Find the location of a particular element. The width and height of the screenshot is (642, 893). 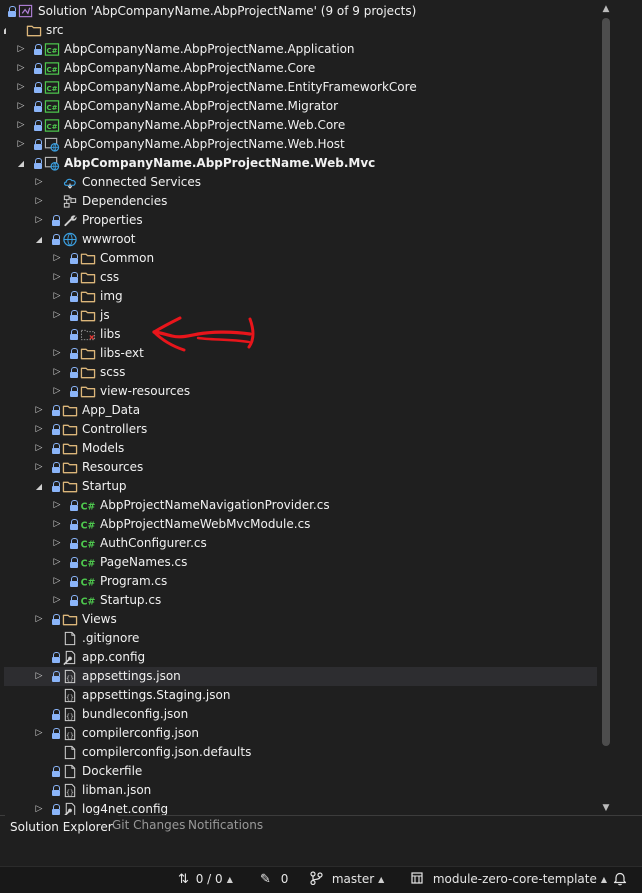

scrollbar-thumb is located at coordinates (606, 382).